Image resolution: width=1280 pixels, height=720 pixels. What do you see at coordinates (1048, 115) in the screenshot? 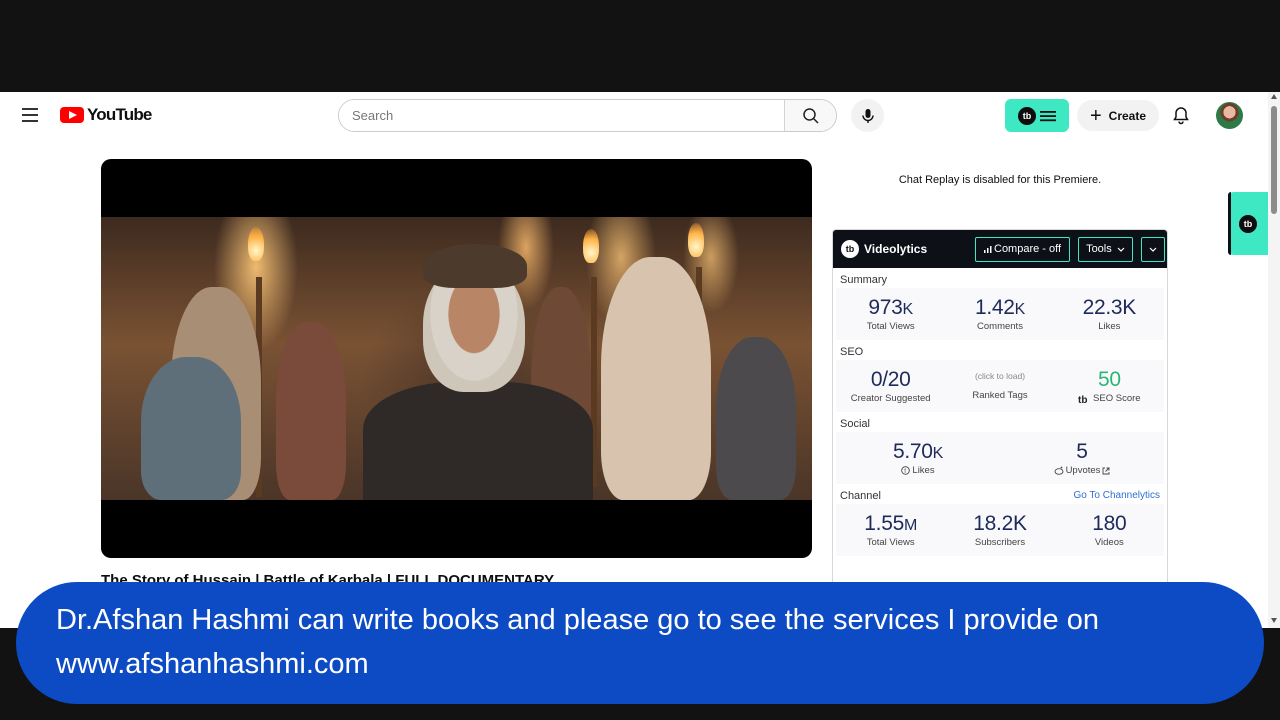
I see `list-icon` at bounding box center [1048, 115].